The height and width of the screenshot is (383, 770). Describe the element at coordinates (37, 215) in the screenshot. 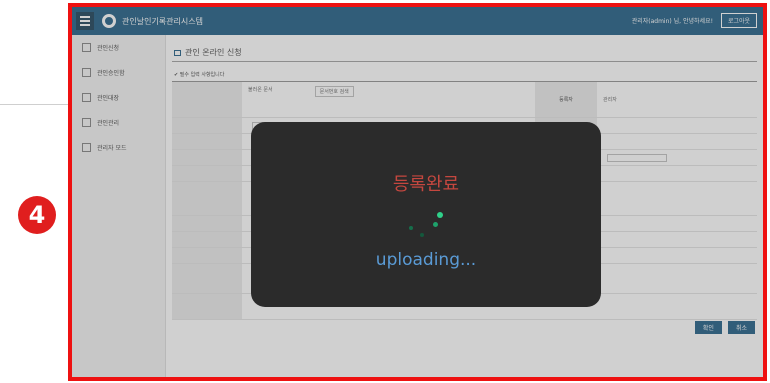

I see `step-badge: 4` at that location.